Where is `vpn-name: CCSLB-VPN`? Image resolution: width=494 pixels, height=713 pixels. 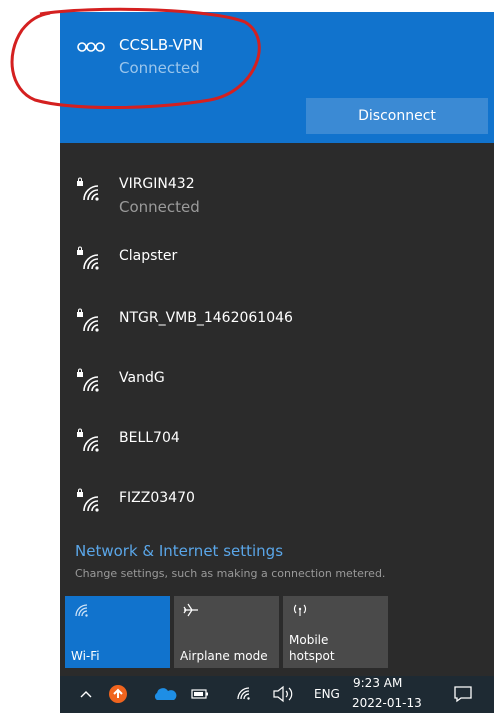
vpn-name: CCSLB-VPN is located at coordinates (161, 45).